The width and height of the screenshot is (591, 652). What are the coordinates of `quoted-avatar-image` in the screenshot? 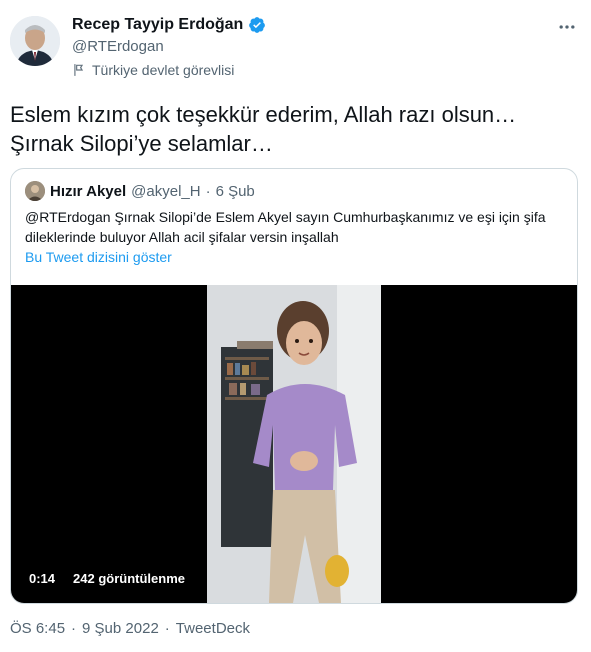 It's located at (35, 191).